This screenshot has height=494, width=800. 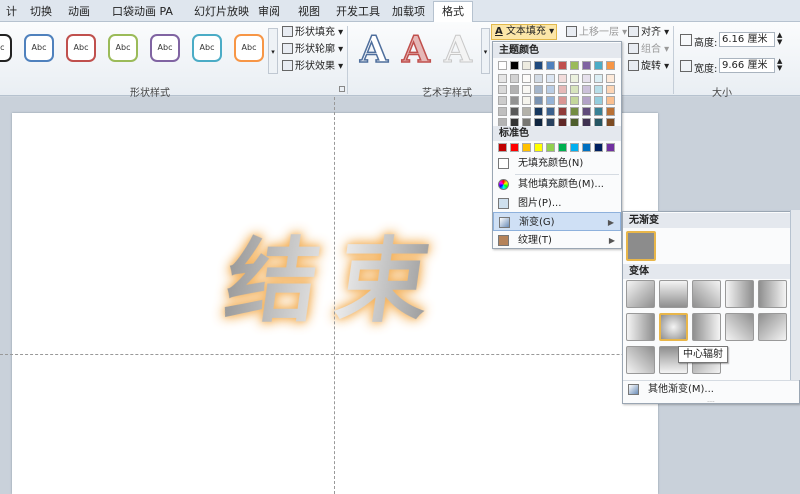 I want to click on height-input: 6.16 厘米, so click(x=747, y=39).